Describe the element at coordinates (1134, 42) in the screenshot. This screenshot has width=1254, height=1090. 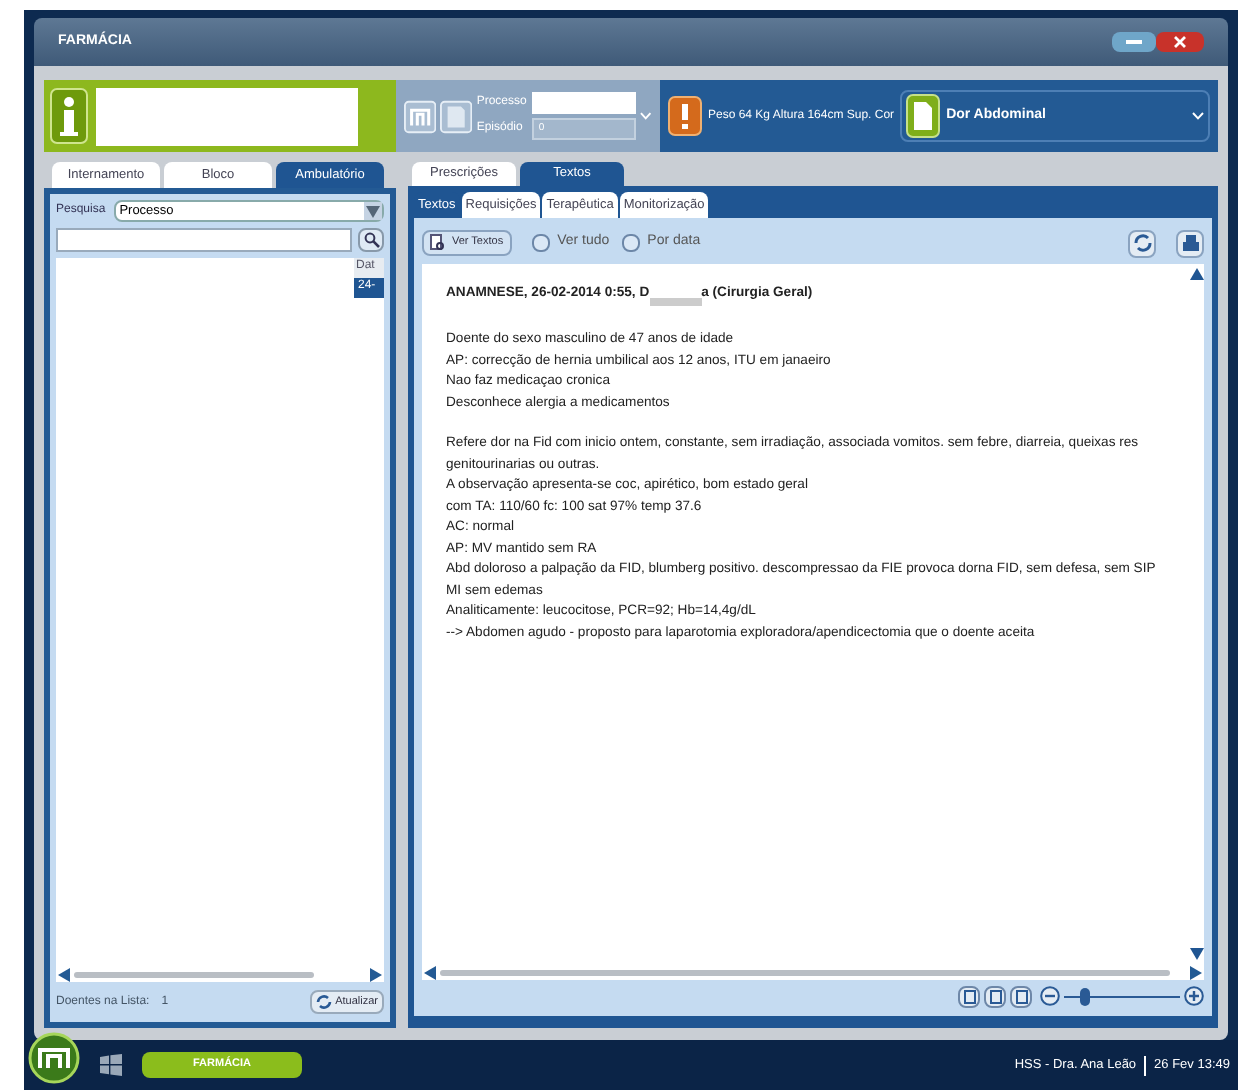
I see `minimize-button` at that location.